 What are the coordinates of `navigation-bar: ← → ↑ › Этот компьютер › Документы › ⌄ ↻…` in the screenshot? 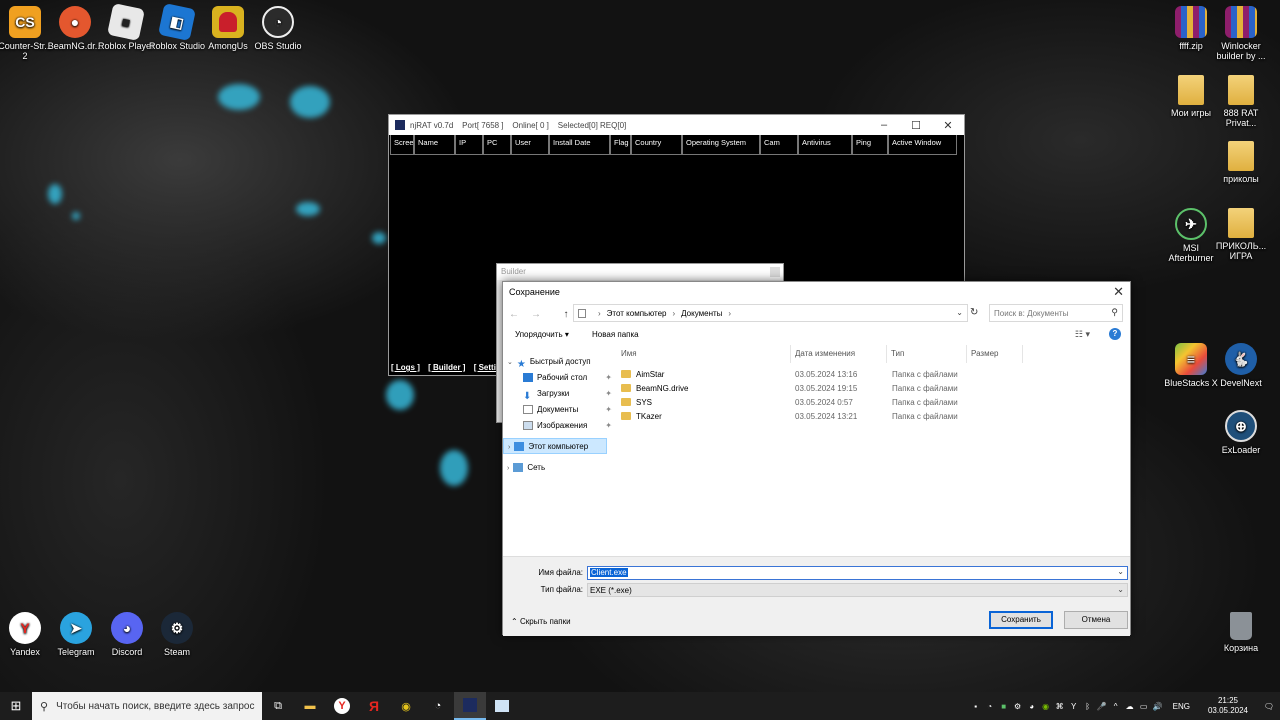 It's located at (816, 314).